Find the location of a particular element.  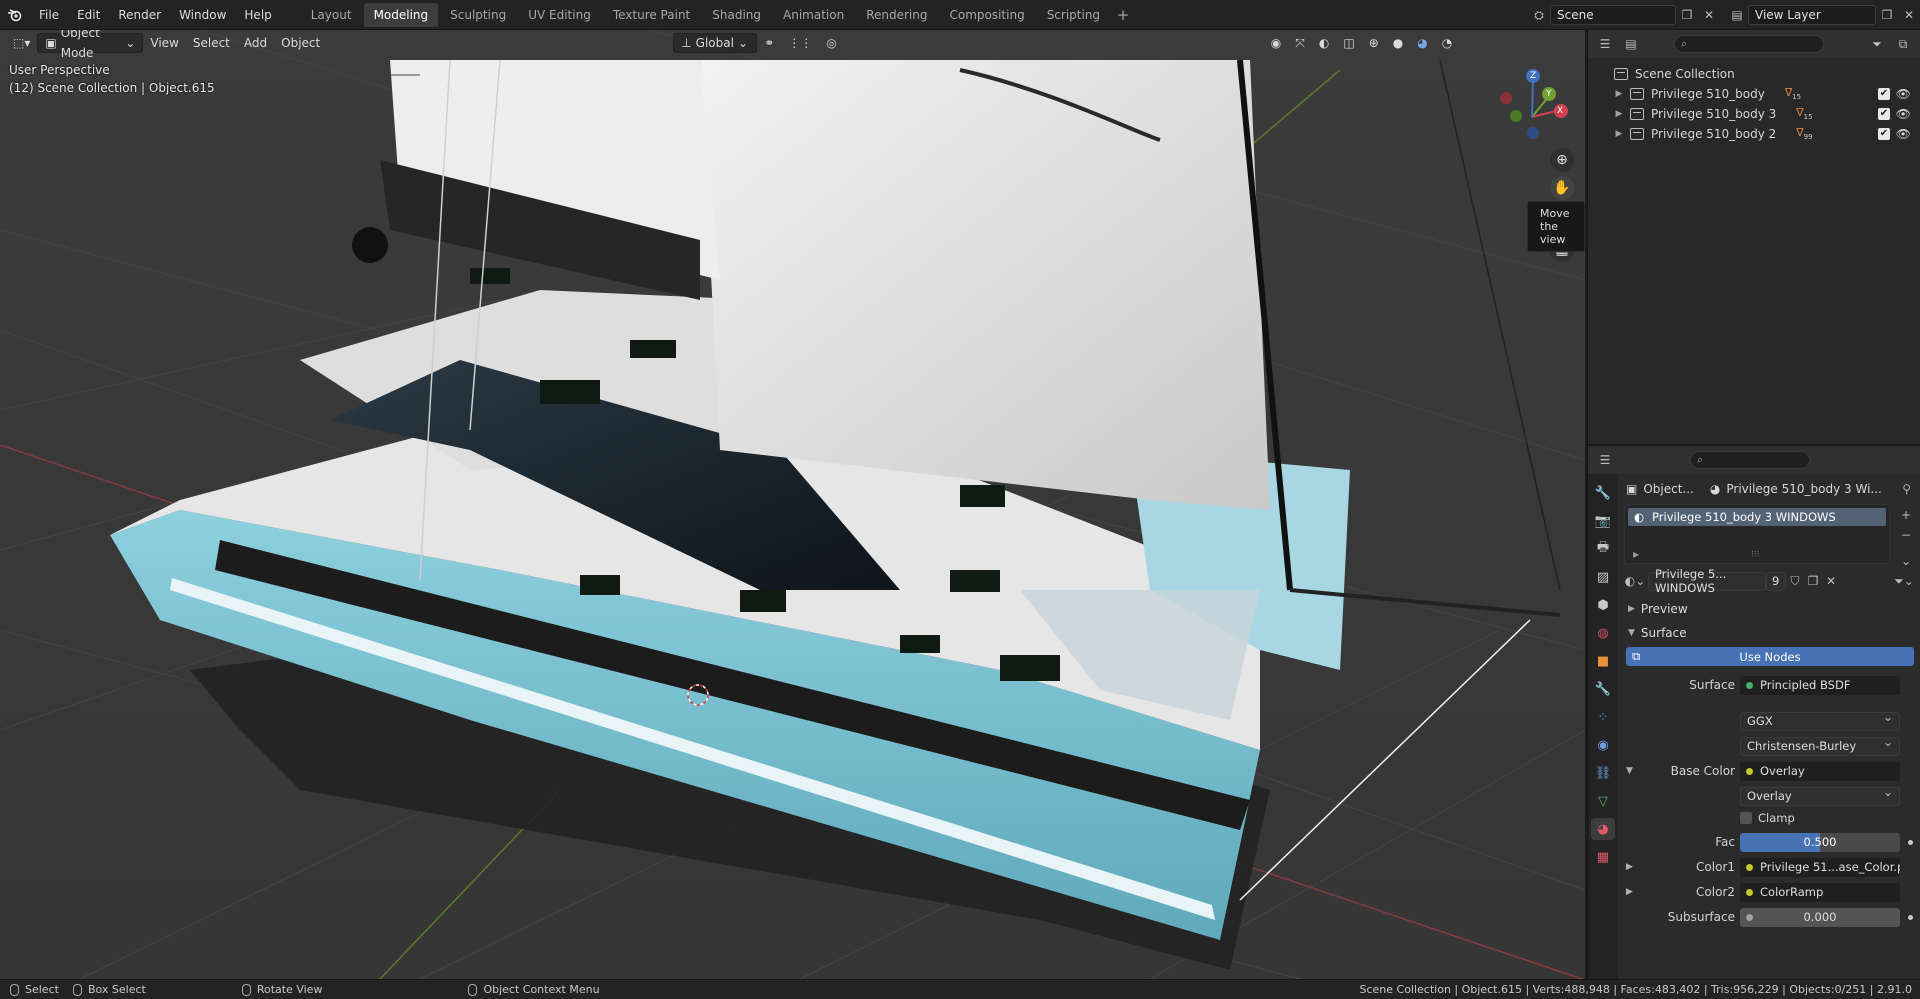

material-name-field: Privilege 5... WINDOWS is located at coordinates (1707, 581).